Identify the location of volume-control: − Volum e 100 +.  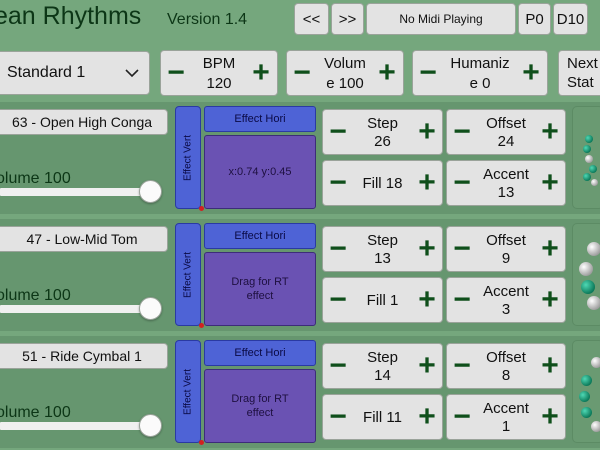
(345, 73).